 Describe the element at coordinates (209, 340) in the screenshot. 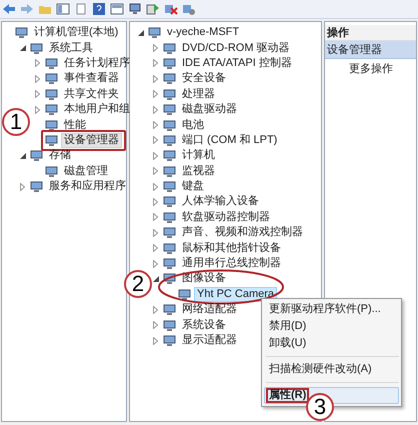

I see `tree-item: 显示适配器` at that location.